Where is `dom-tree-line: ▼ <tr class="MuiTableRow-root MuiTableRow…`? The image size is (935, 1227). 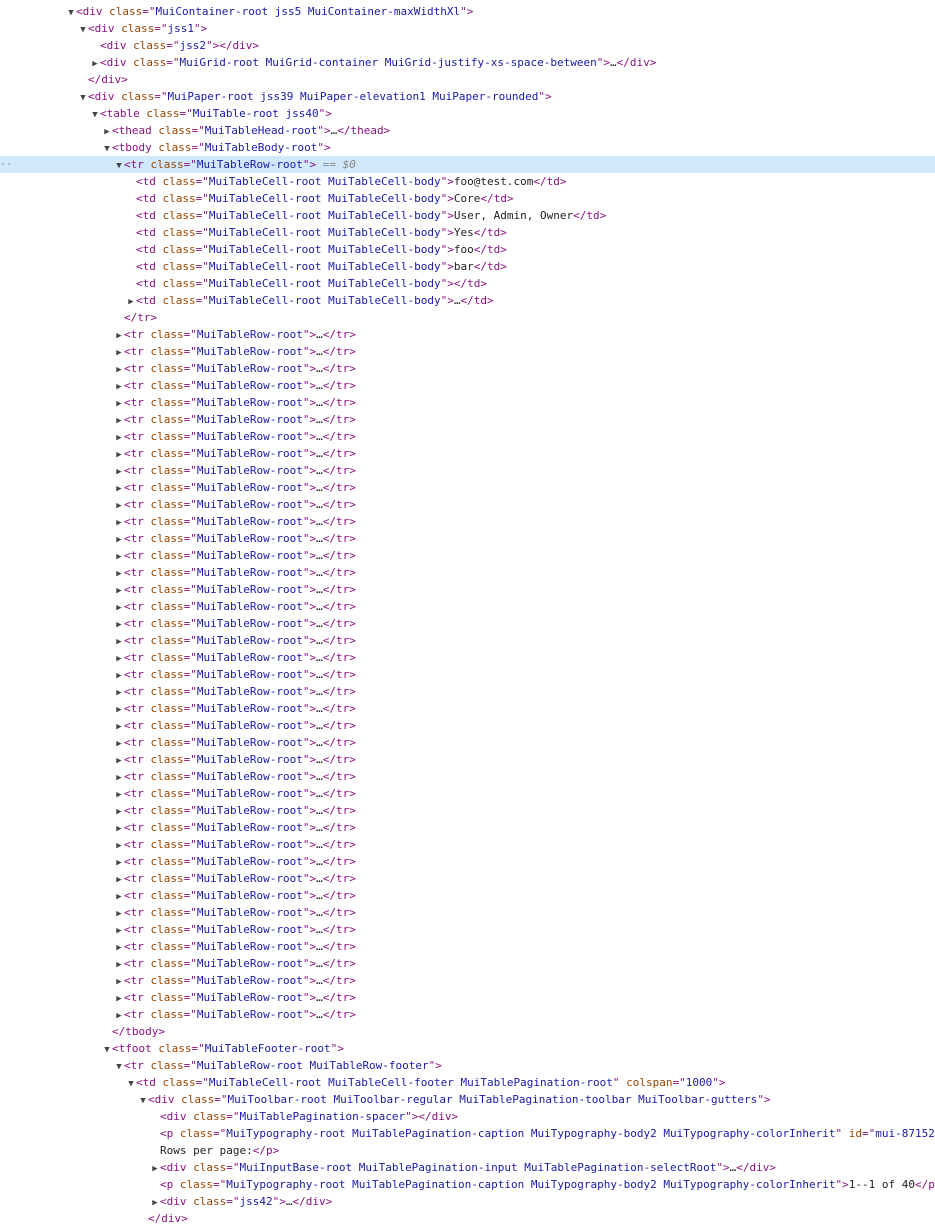 dom-tree-line: ▼ <tr class="MuiTableRow-root MuiTableRow… is located at coordinates (467, 1065).